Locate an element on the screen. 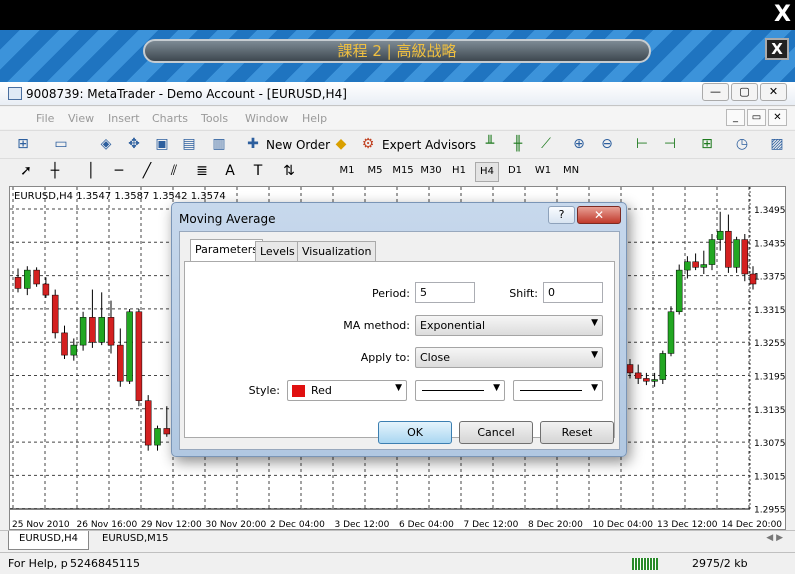 The image size is (795, 574). apply-to-value: Close is located at coordinates (435, 357).